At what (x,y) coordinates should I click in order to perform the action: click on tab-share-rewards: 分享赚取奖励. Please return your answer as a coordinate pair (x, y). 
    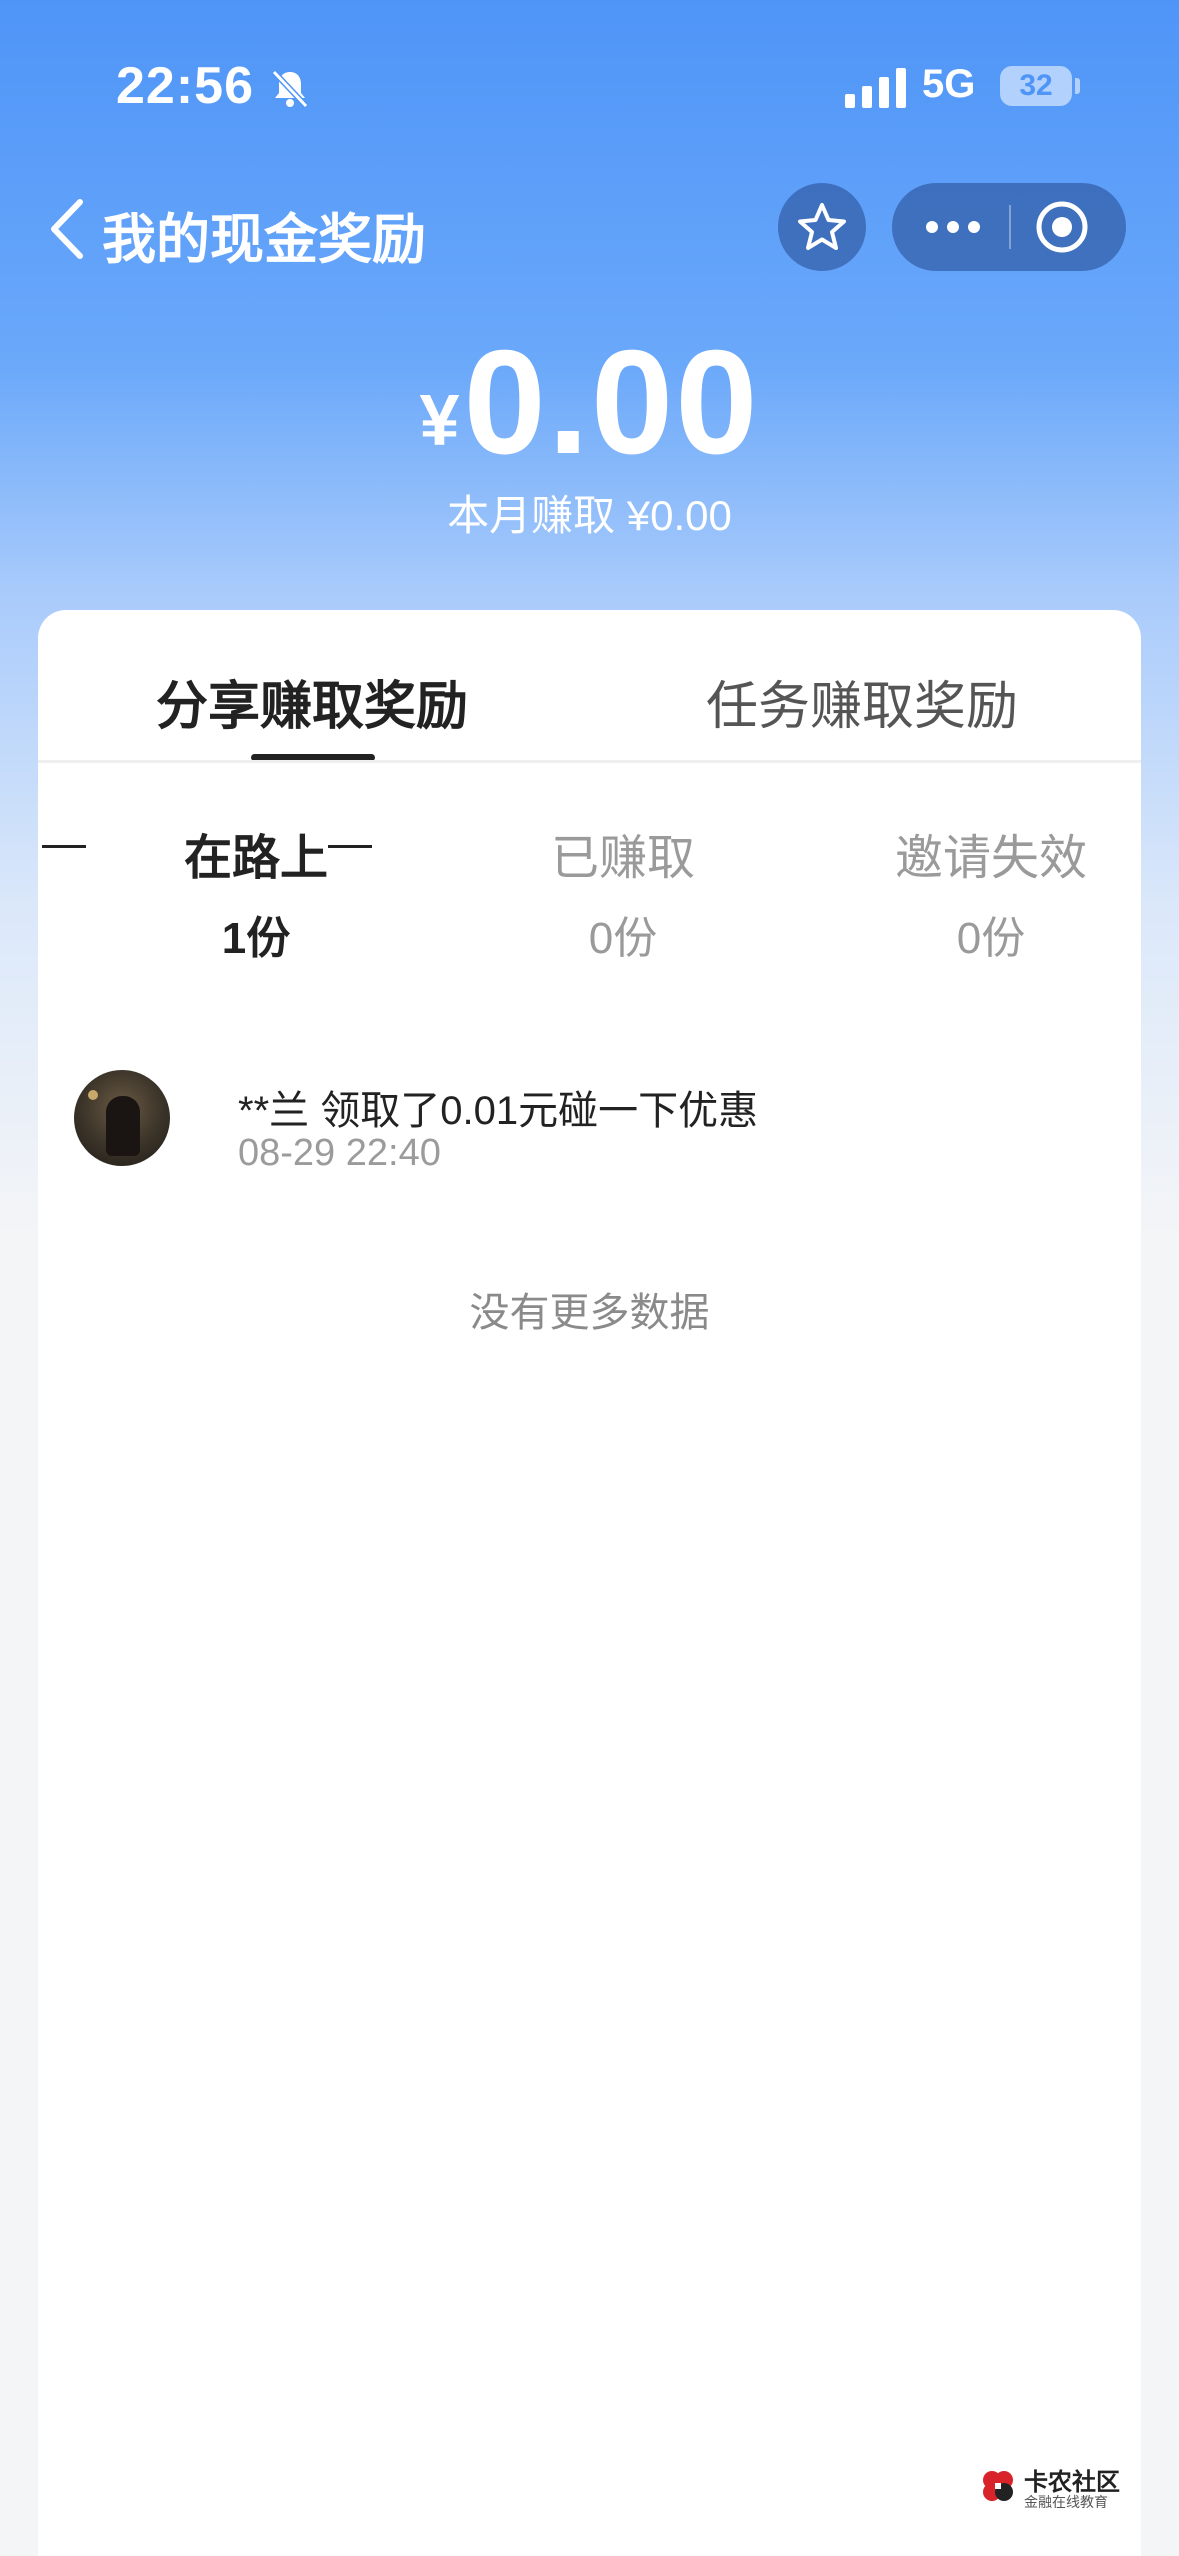
    Looking at the image, I should click on (312, 701).